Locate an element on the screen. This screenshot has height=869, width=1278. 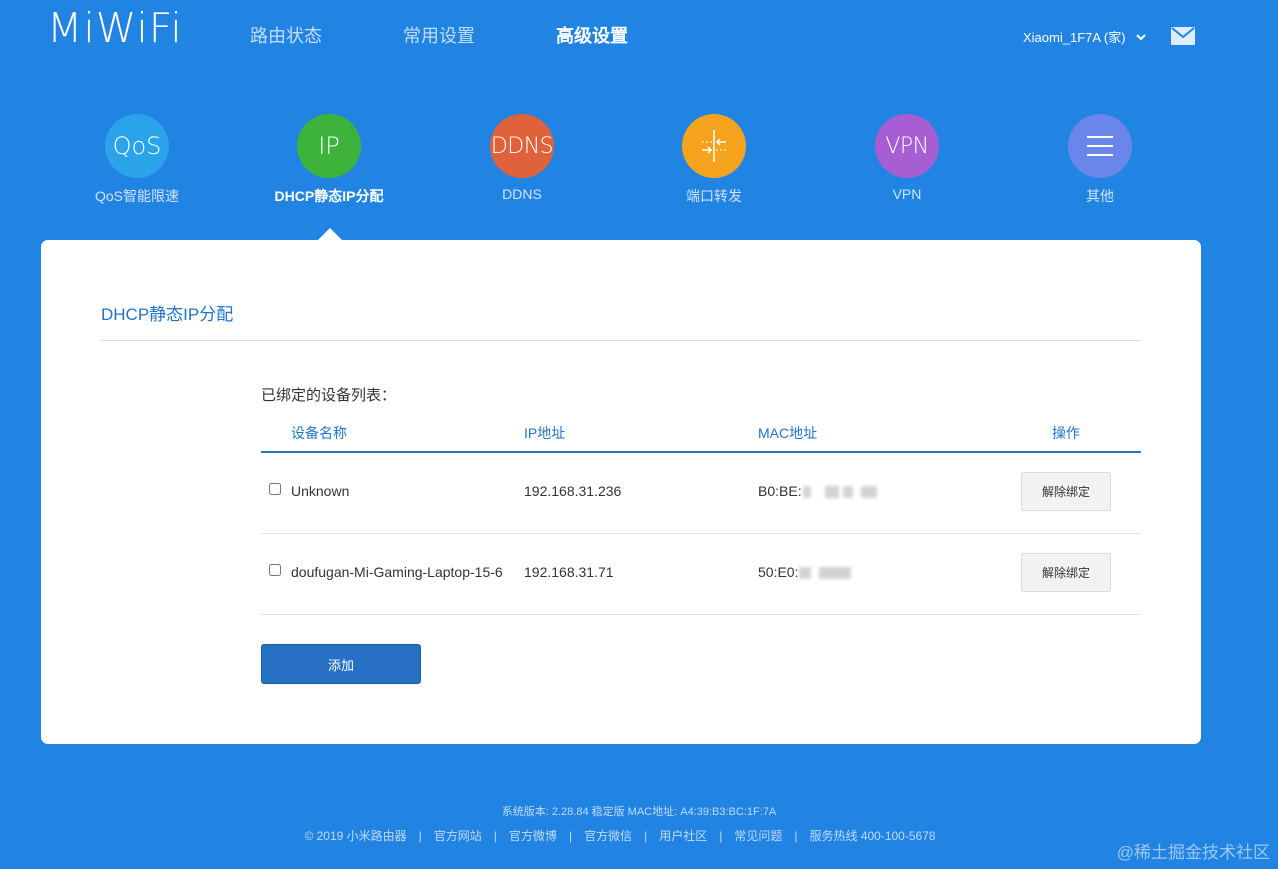
bound-devices-title: 已绑定的设备列表： is located at coordinates (329, 395).